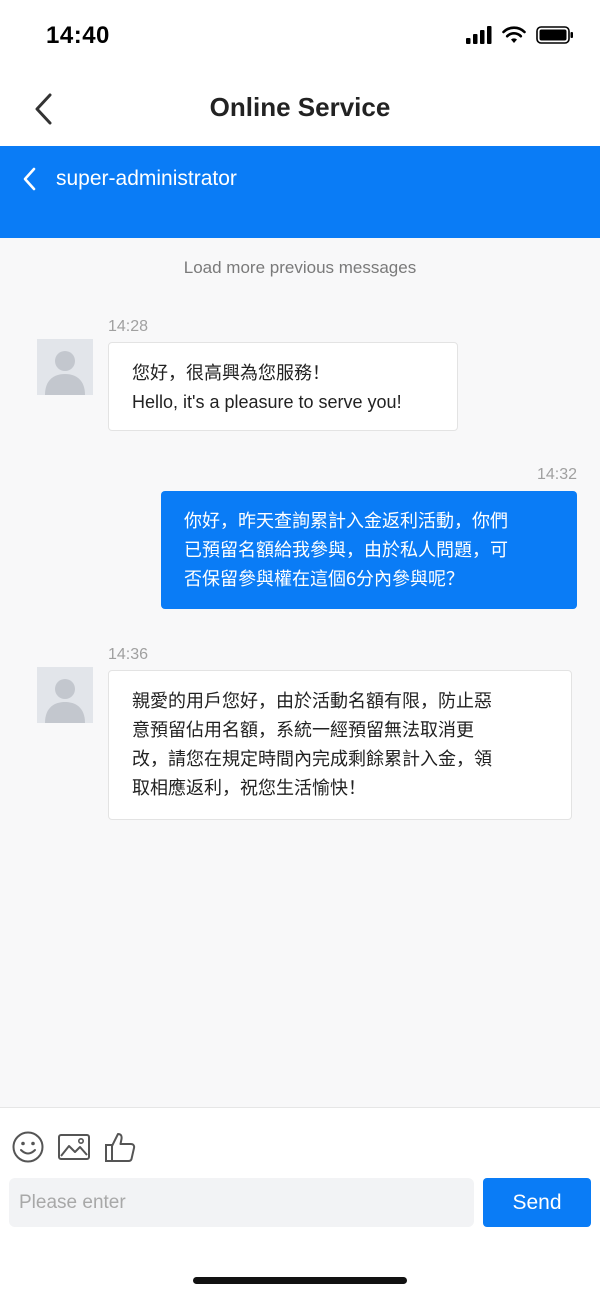 This screenshot has height=1298, width=600. I want to click on chat-back-button, so click(30, 179).